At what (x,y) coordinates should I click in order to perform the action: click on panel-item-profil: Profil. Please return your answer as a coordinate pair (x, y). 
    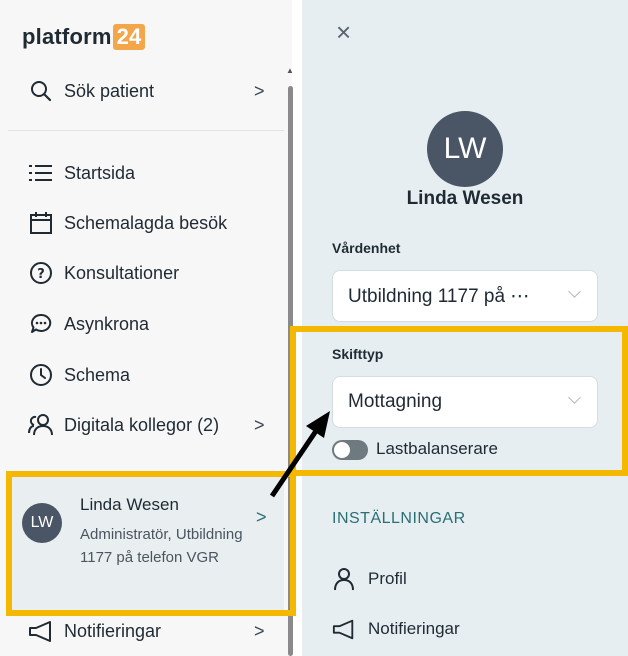
    Looking at the image, I should click on (369, 579).